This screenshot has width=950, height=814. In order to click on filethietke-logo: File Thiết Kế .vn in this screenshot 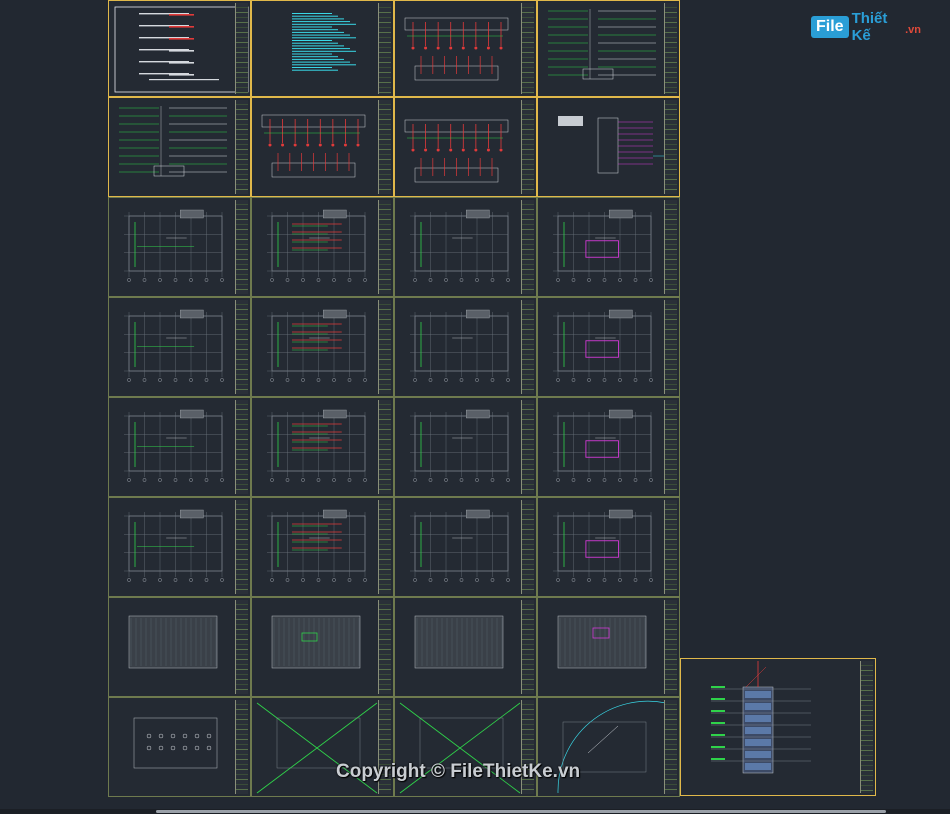, I will do `click(866, 27)`.